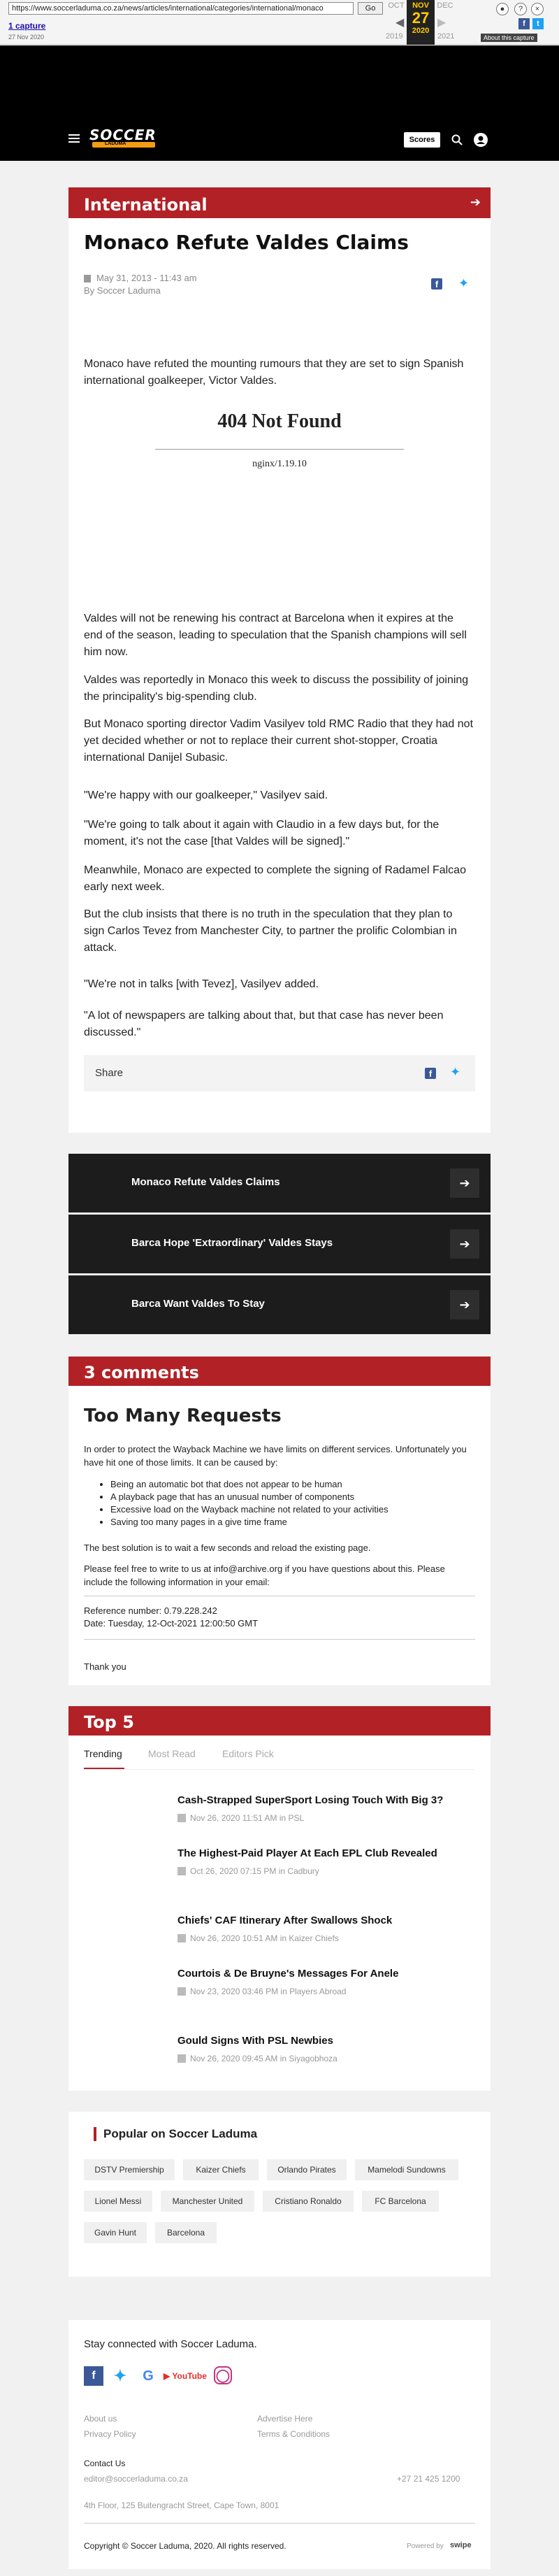  What do you see at coordinates (186, 2232) in the screenshot?
I see `popular-tag: Barcelona` at bounding box center [186, 2232].